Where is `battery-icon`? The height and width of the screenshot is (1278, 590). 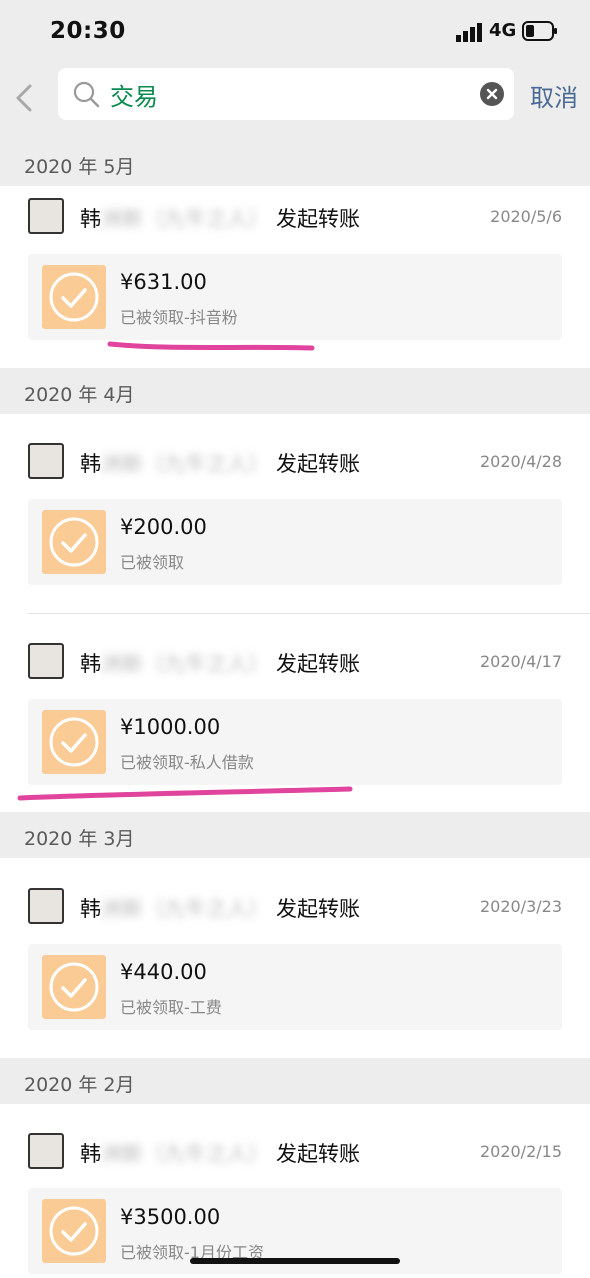 battery-icon is located at coordinates (539, 31).